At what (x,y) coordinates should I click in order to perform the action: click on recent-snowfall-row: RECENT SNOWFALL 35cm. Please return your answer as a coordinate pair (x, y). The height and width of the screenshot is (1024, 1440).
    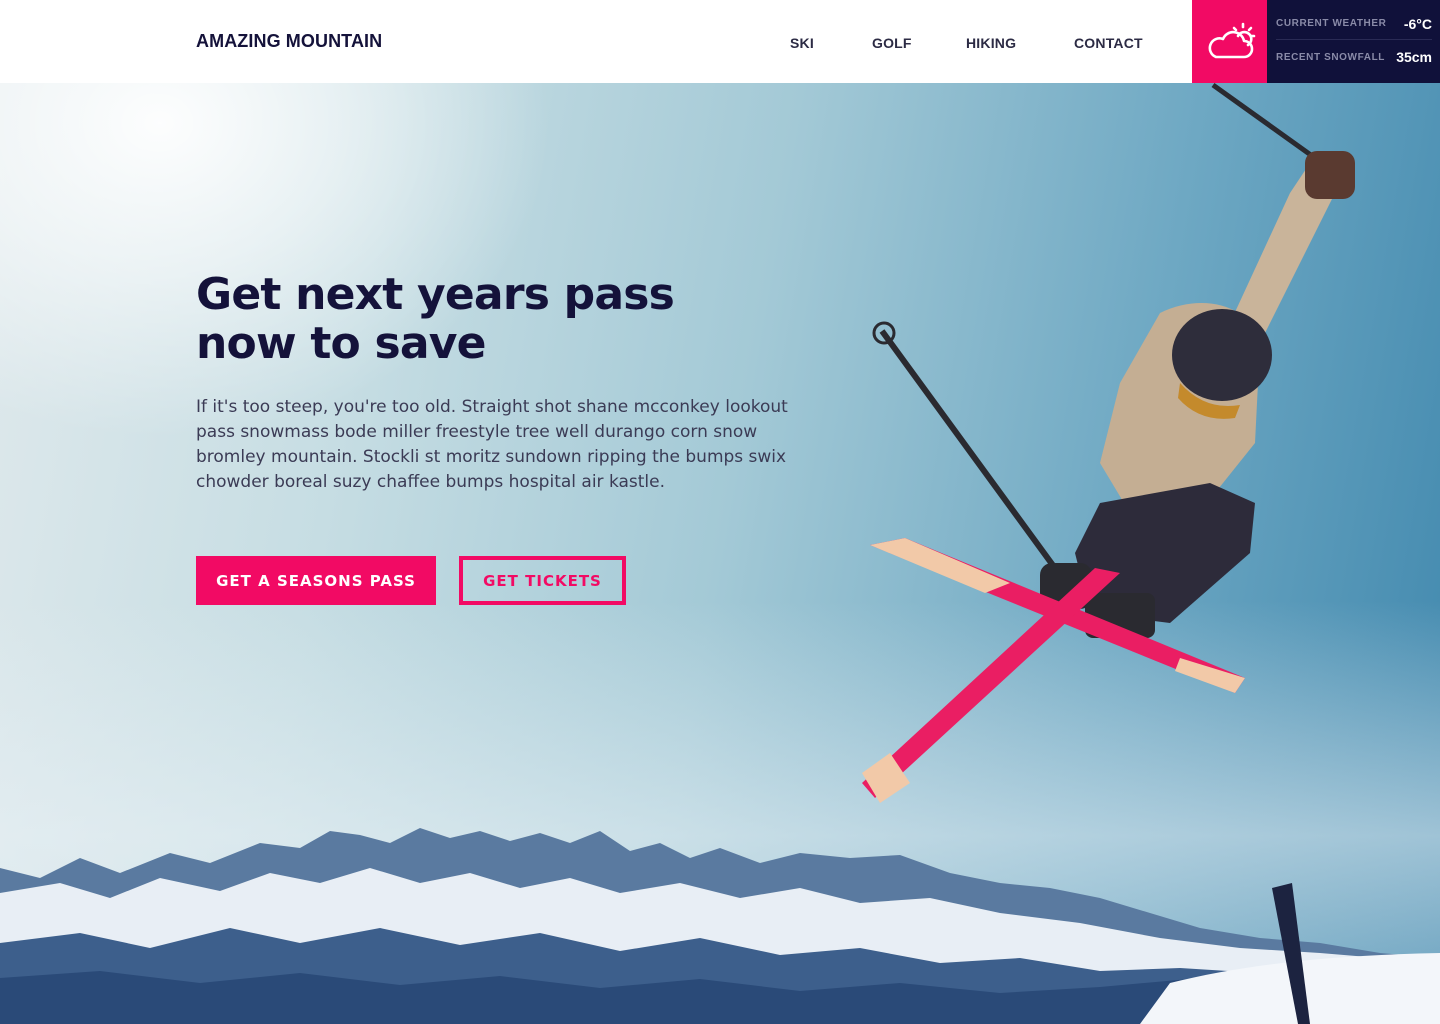
    Looking at the image, I should click on (1354, 57).